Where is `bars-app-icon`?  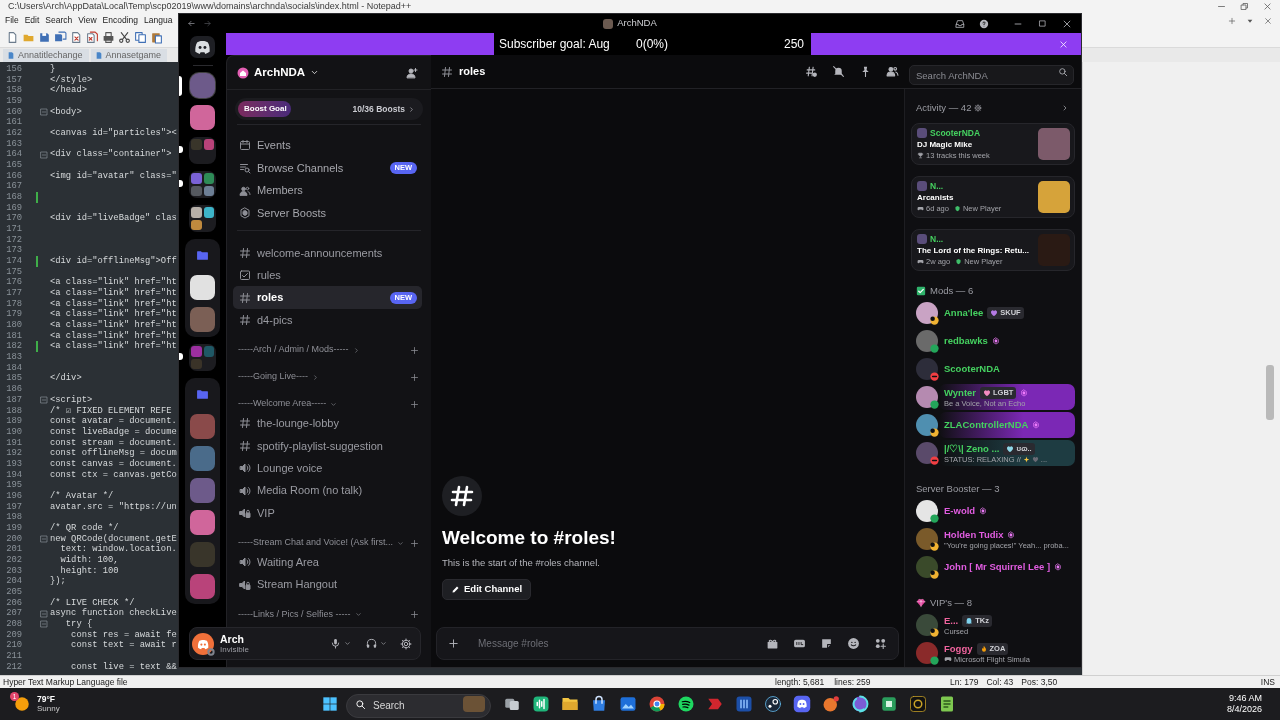 bars-app-icon is located at coordinates (744, 704).